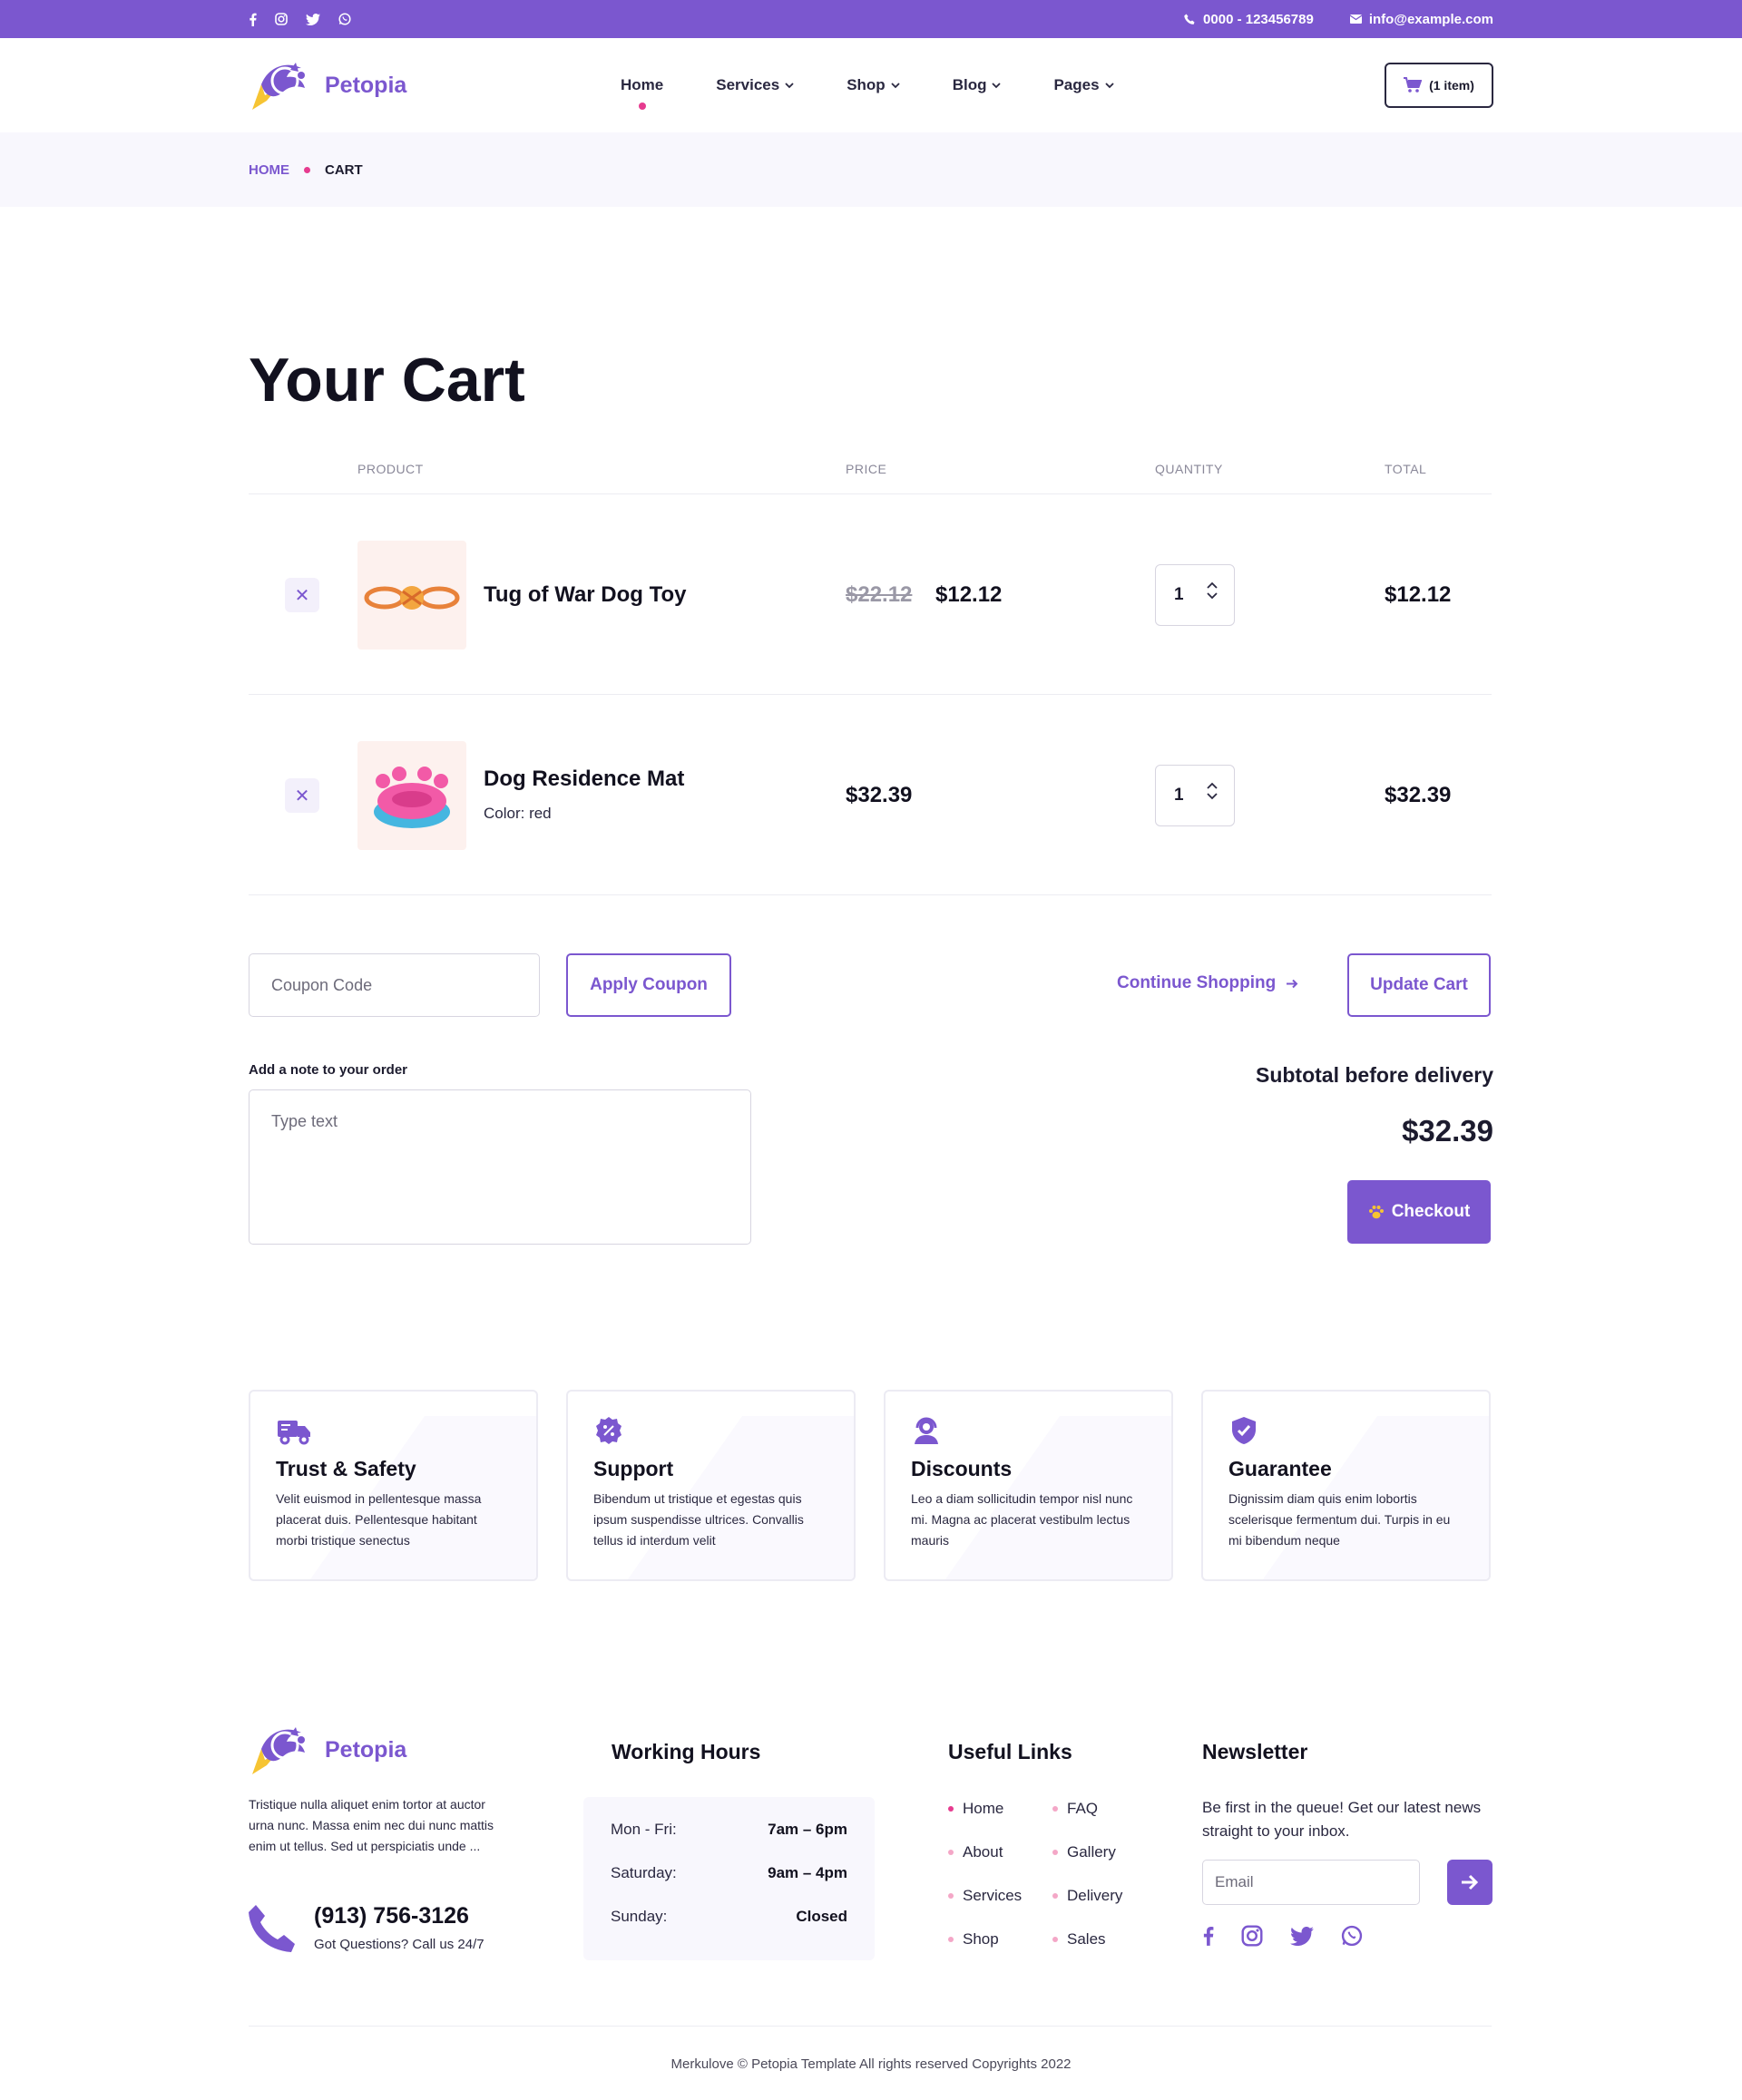 The image size is (1742, 2100). I want to click on newsletter-email-input: Email, so click(1311, 1883).